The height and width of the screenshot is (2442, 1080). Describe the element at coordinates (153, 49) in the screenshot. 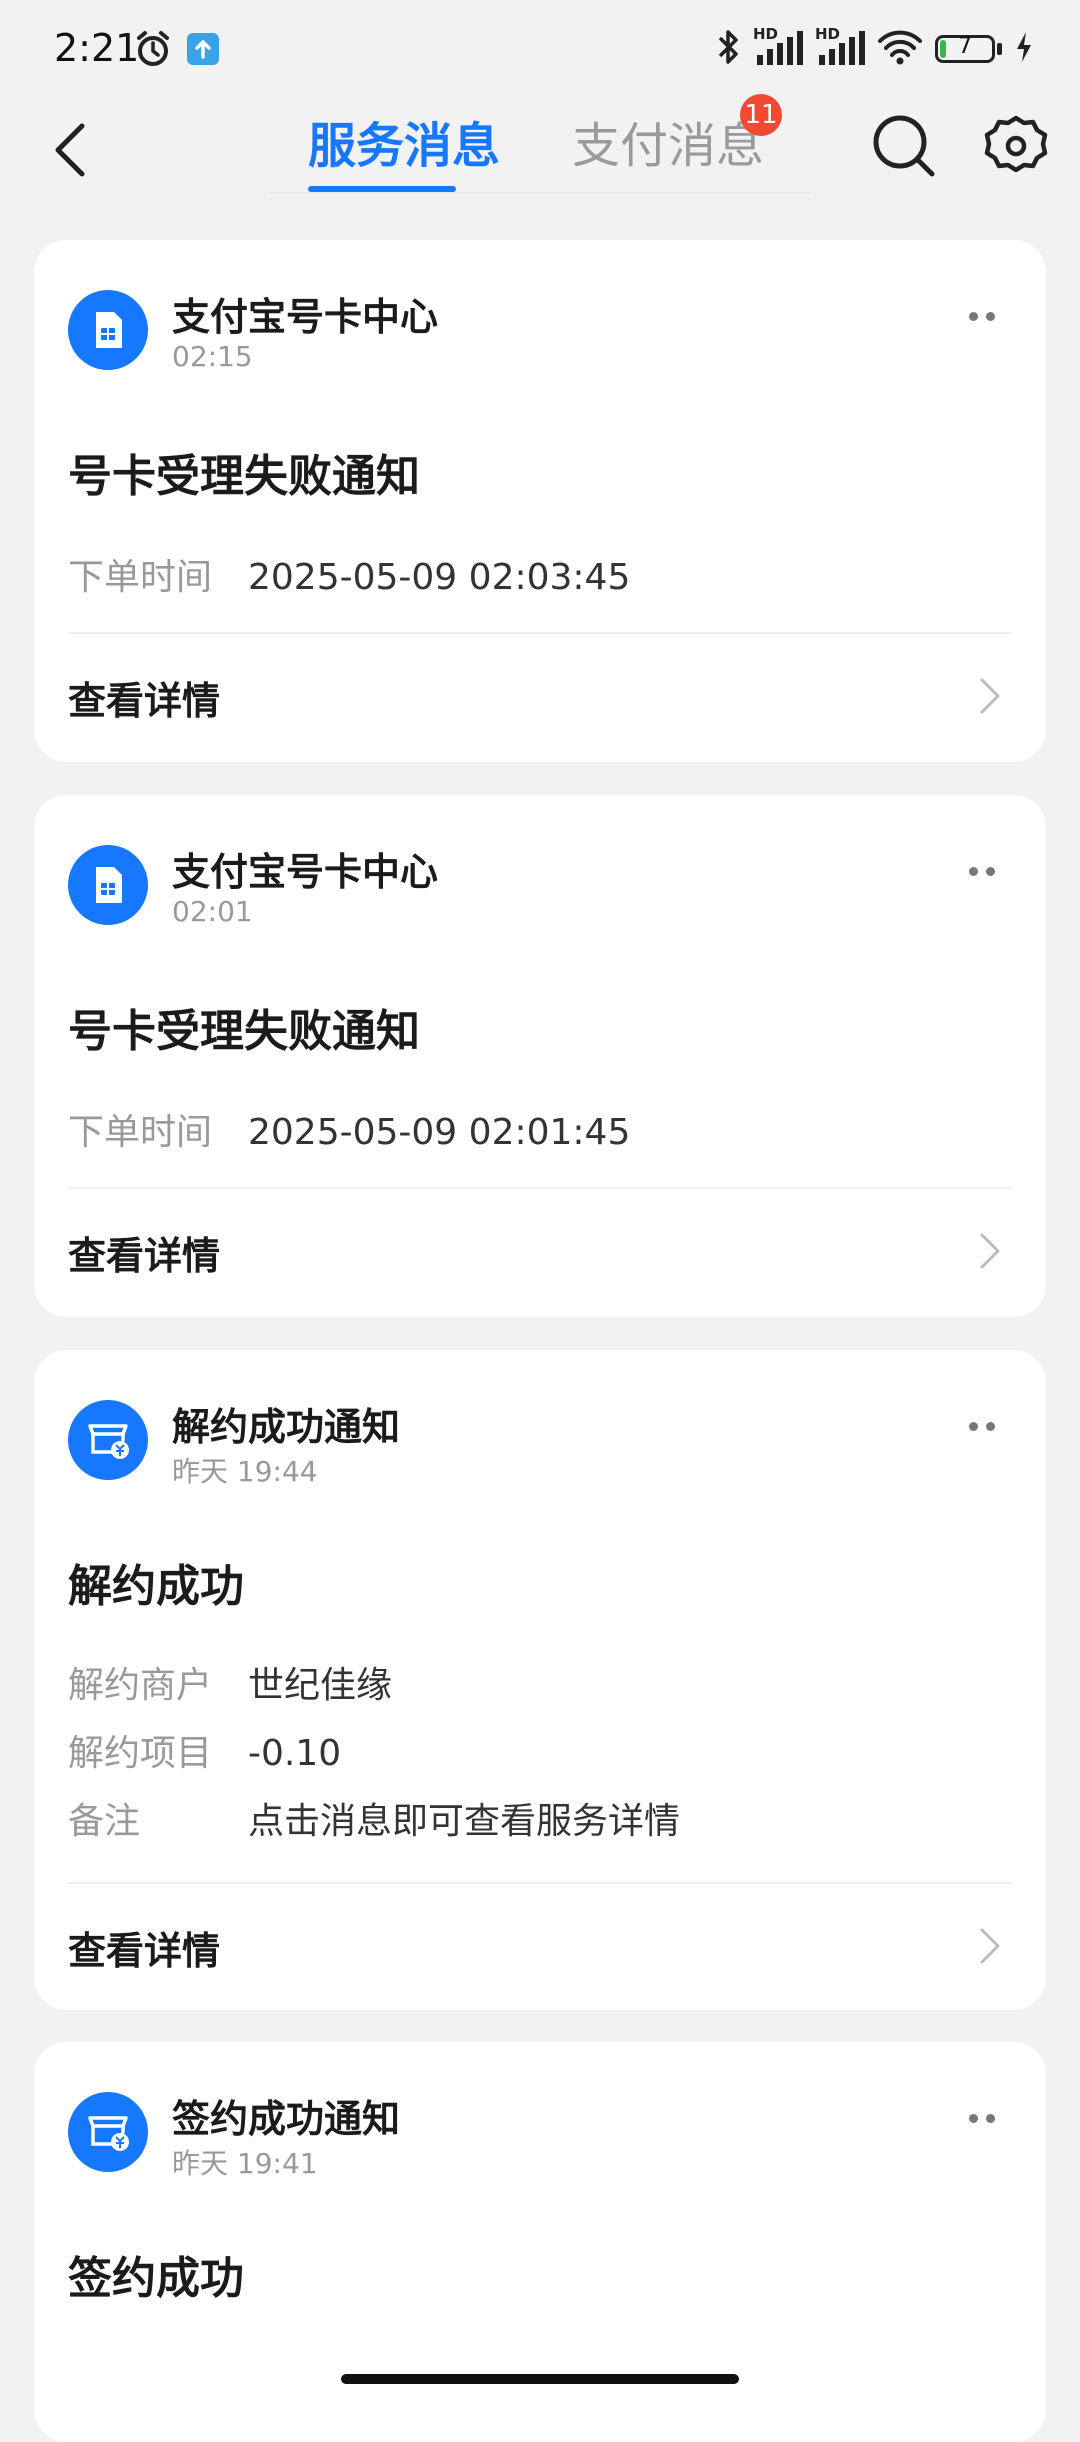

I see `alarm-icon` at that location.